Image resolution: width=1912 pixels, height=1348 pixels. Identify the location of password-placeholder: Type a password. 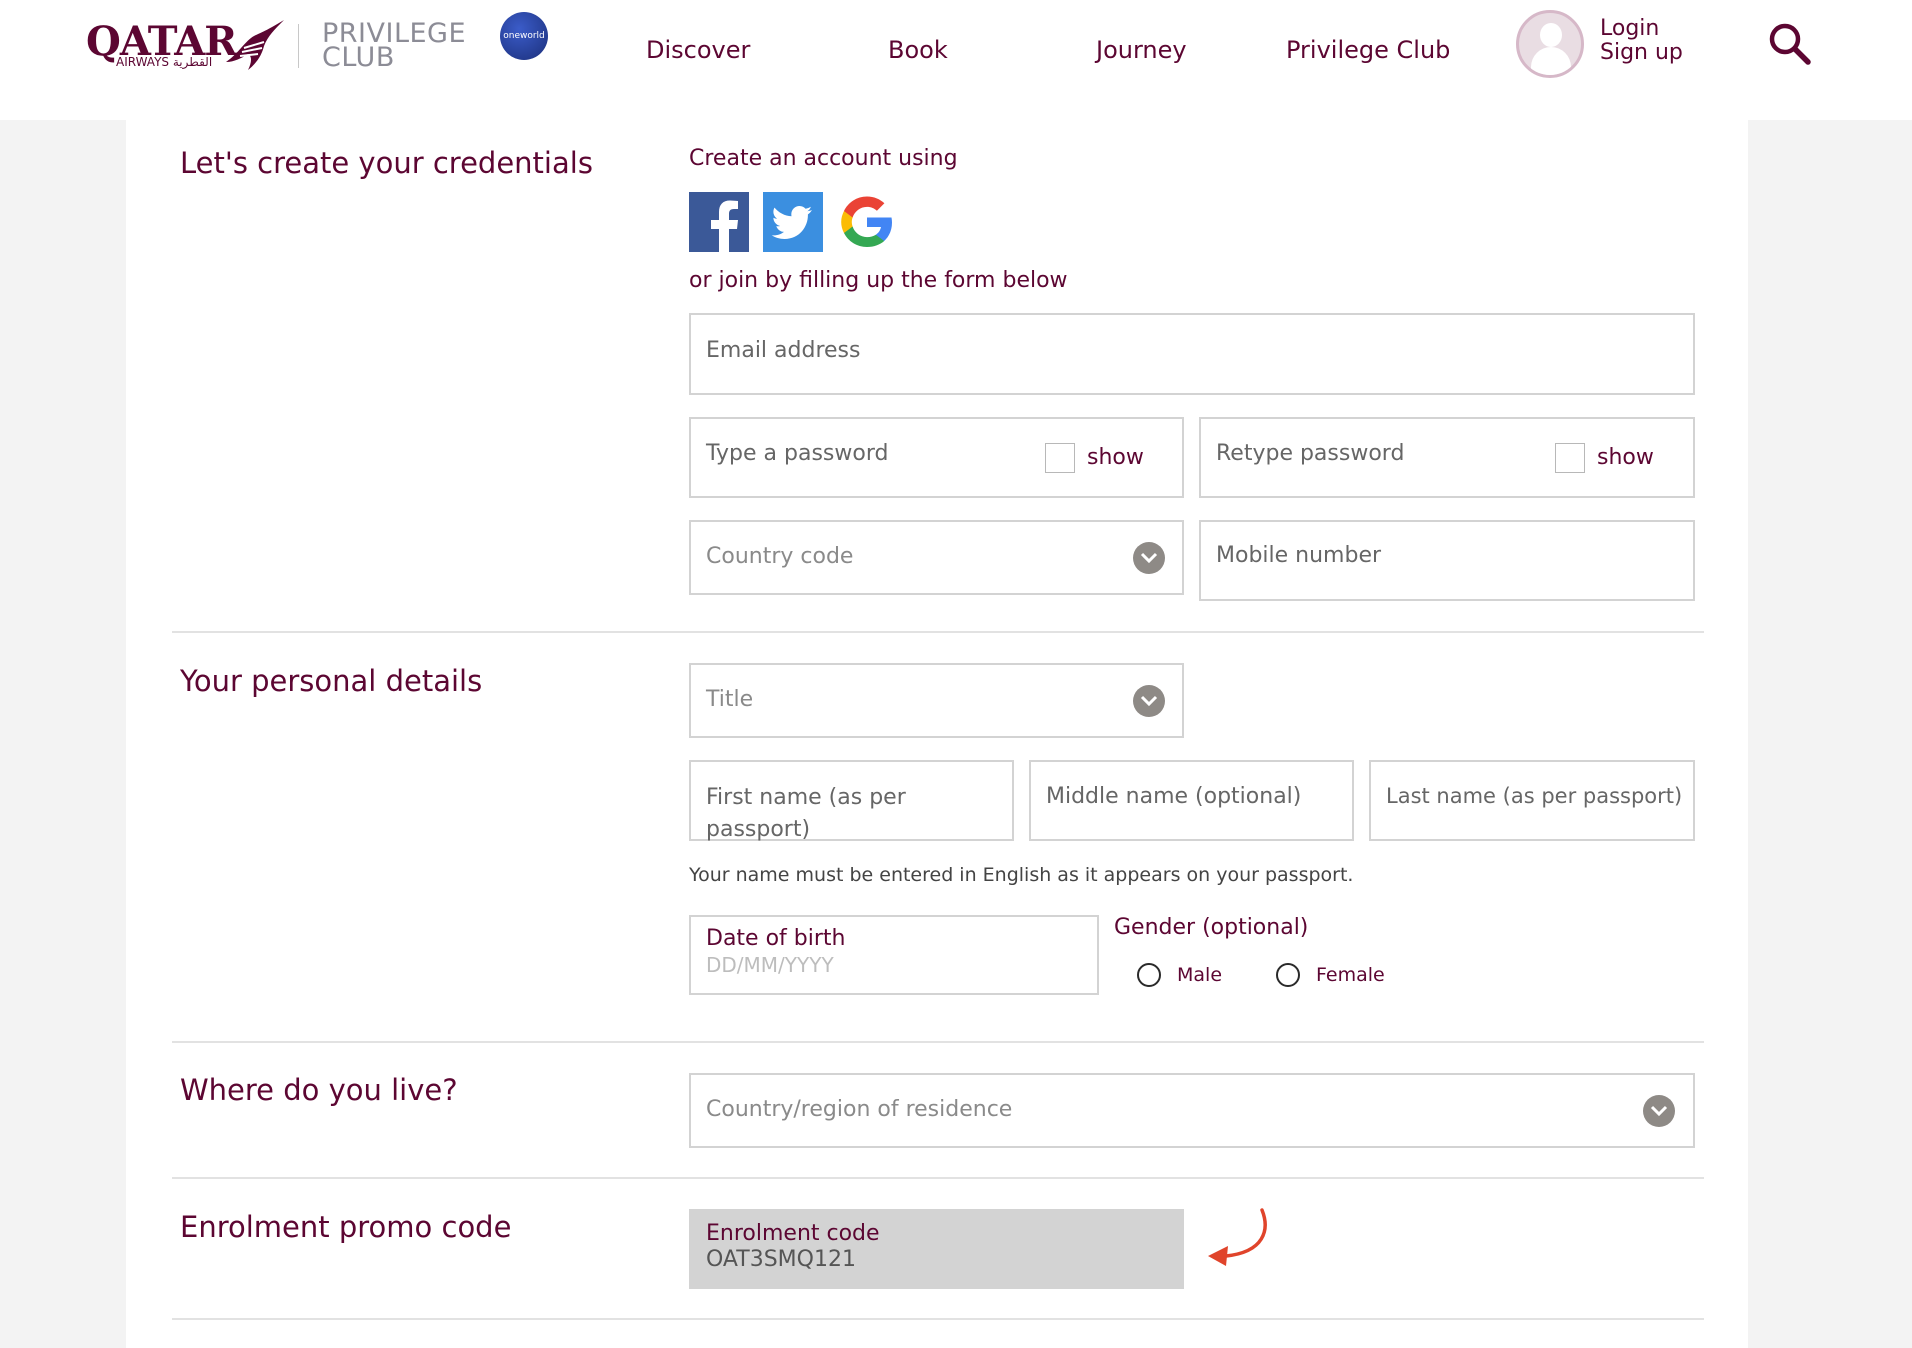
(797, 453).